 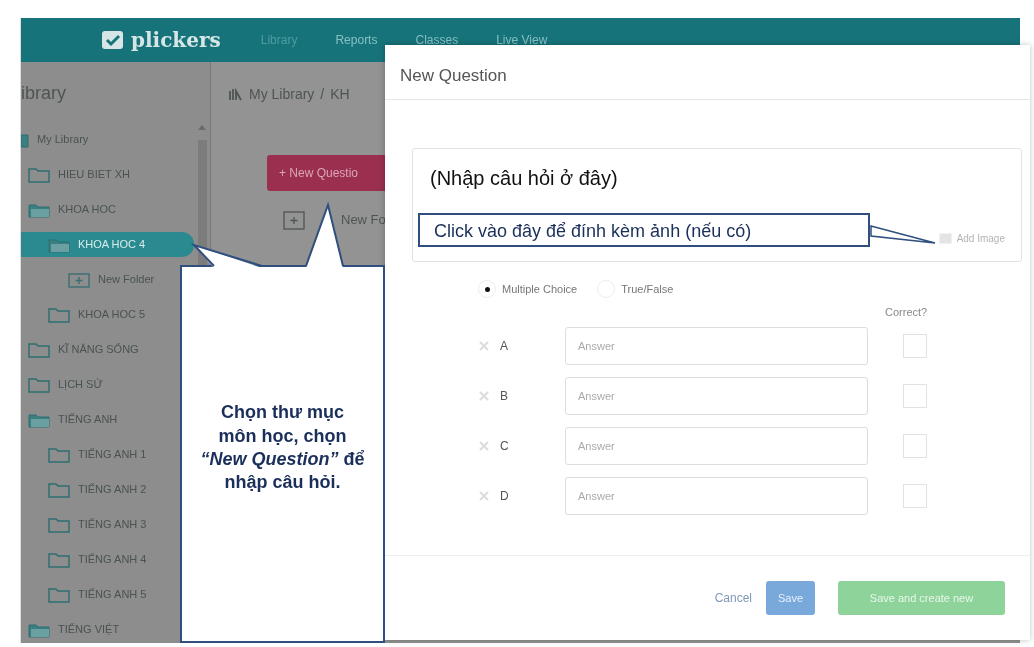 I want to click on column-heading: Correct?, so click(x=907, y=312).